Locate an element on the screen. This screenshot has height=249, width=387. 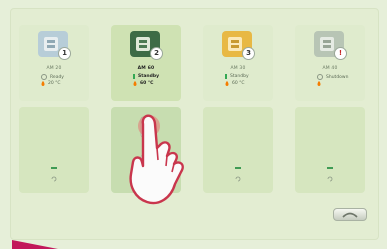
slot-badge: 1 is located at coordinates (64, 53).